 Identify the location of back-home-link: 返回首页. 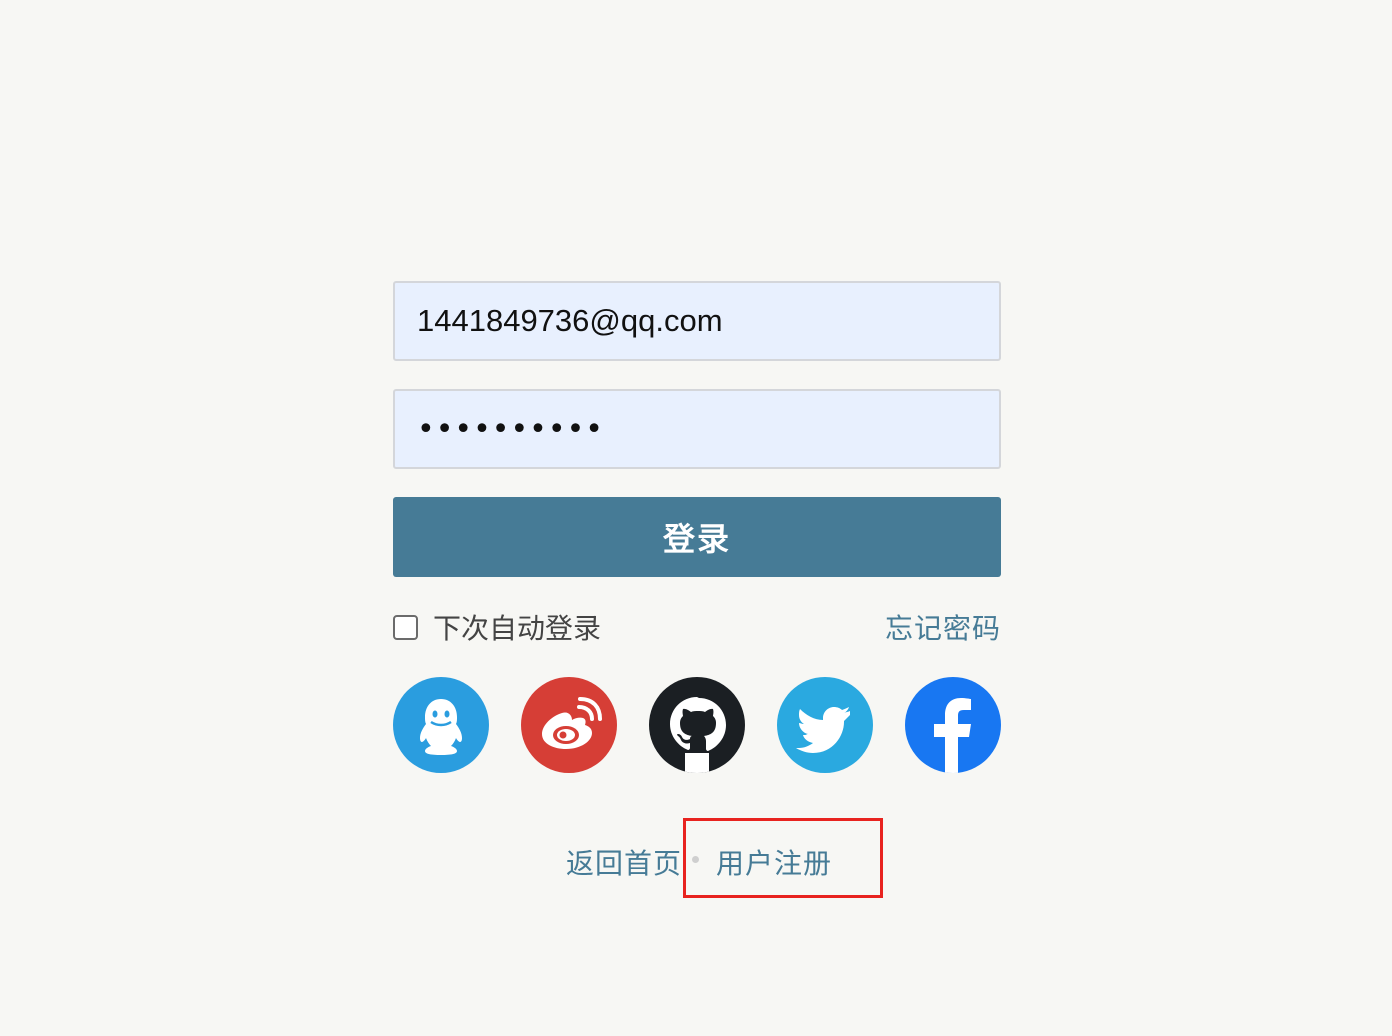
(624, 862).